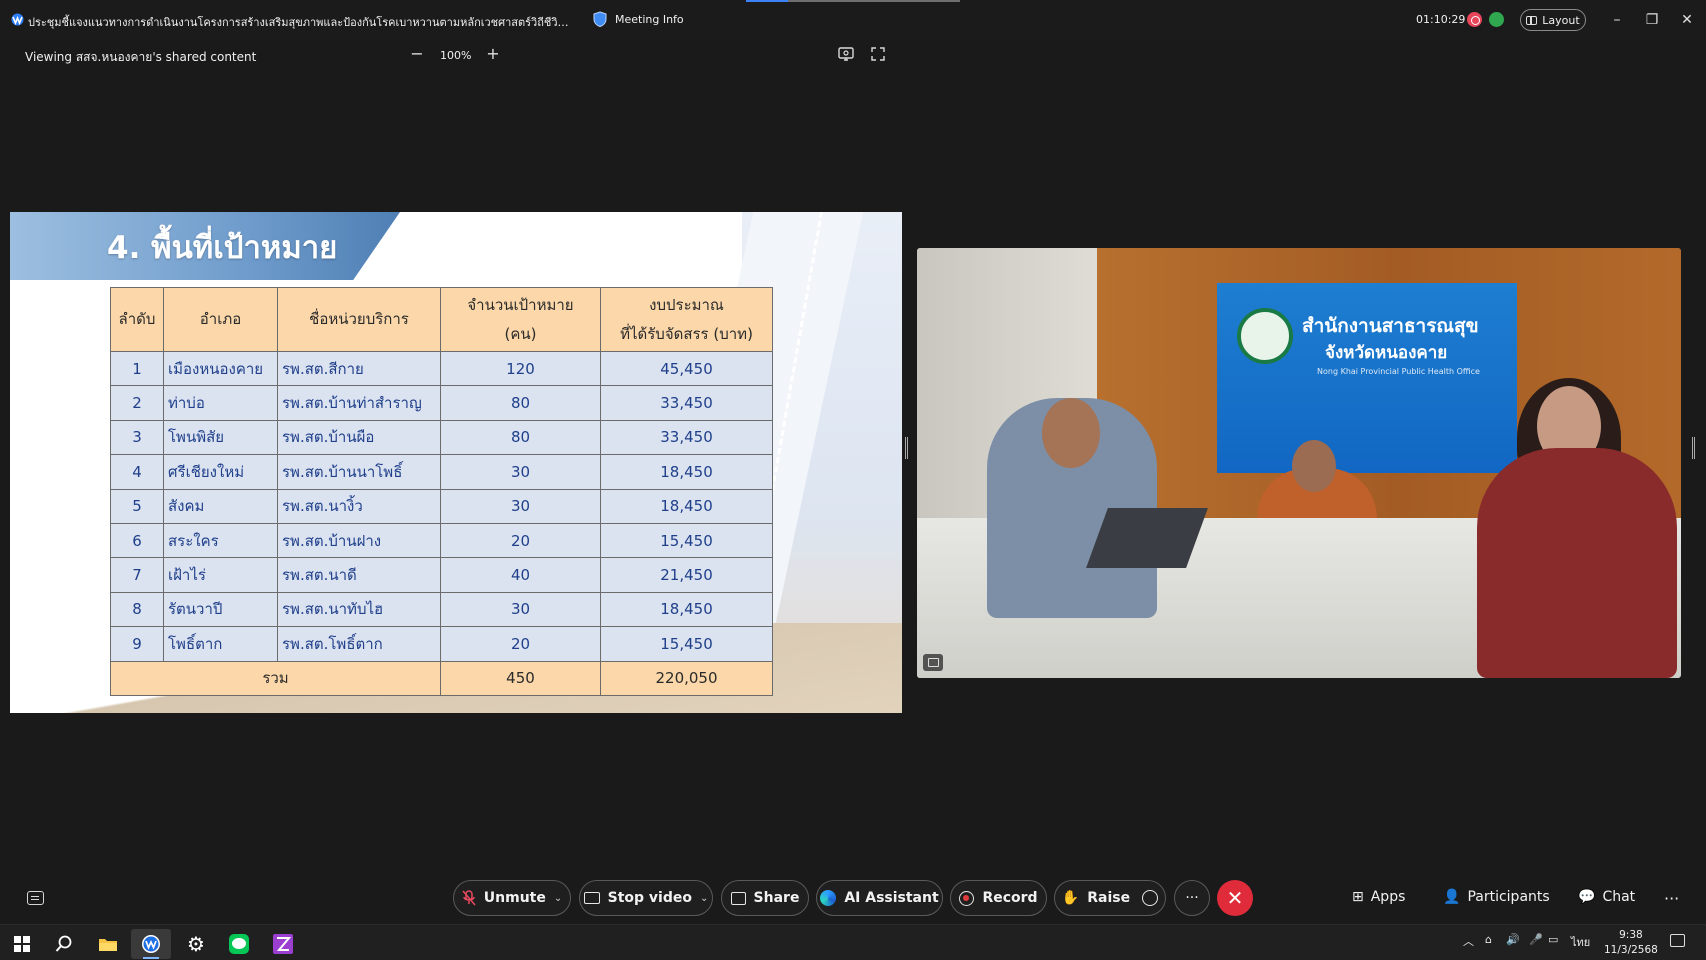 The image size is (1706, 960). I want to click on webex-icon, so click(151, 944).